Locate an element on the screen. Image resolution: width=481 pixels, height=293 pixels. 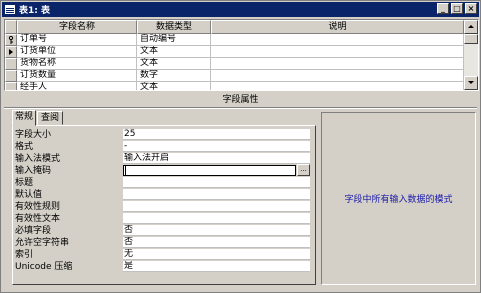
arrow-up-icon is located at coordinates (471, 26).